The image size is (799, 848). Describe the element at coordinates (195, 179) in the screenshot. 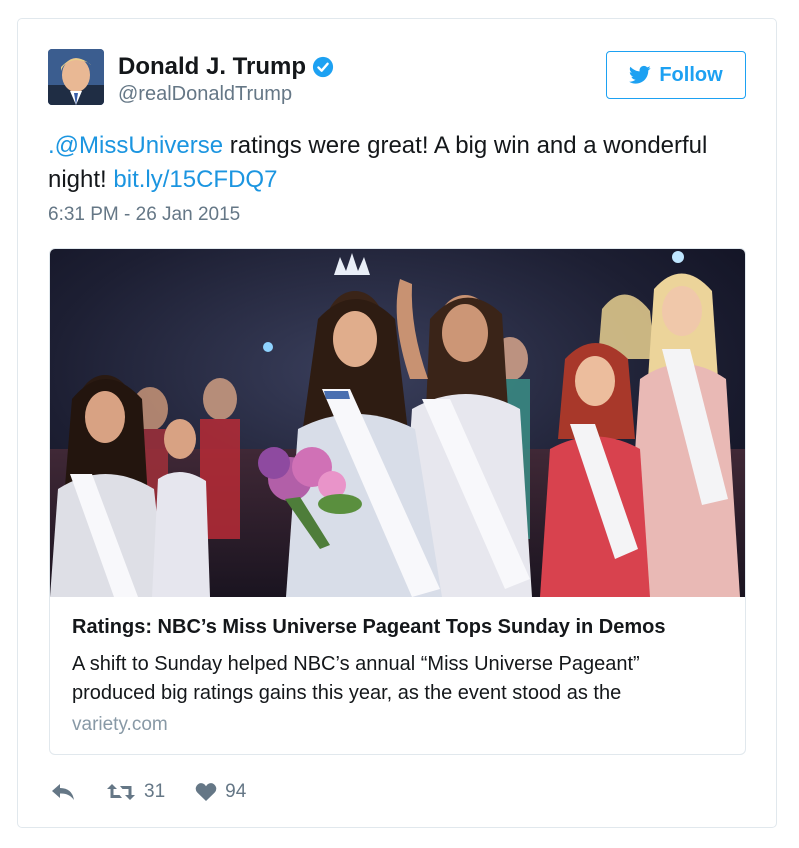

I see `short-link: bit.ly/15CFDQ7` at that location.